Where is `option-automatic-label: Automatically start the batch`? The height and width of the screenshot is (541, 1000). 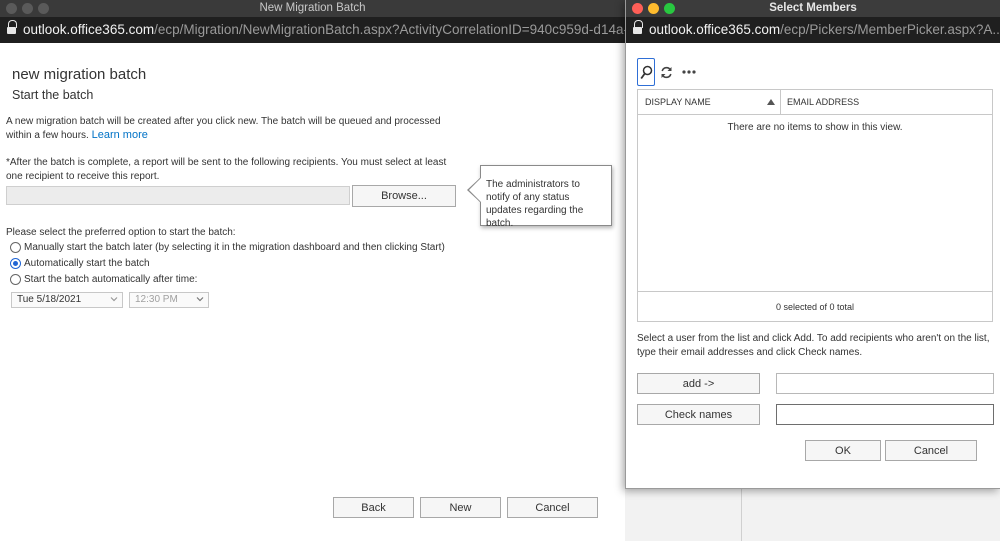
option-automatic-label: Automatically start the batch is located at coordinates (87, 263).